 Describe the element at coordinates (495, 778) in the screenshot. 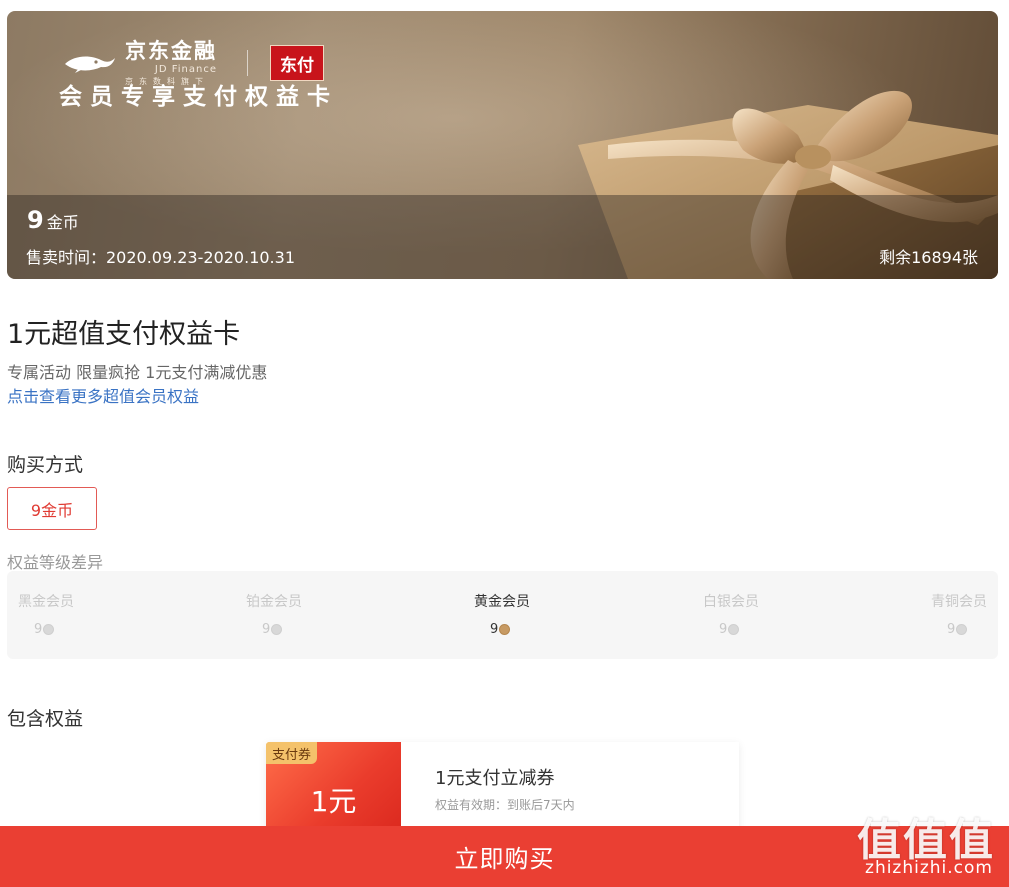

I see `benefit-name: 1元支付立减券` at that location.